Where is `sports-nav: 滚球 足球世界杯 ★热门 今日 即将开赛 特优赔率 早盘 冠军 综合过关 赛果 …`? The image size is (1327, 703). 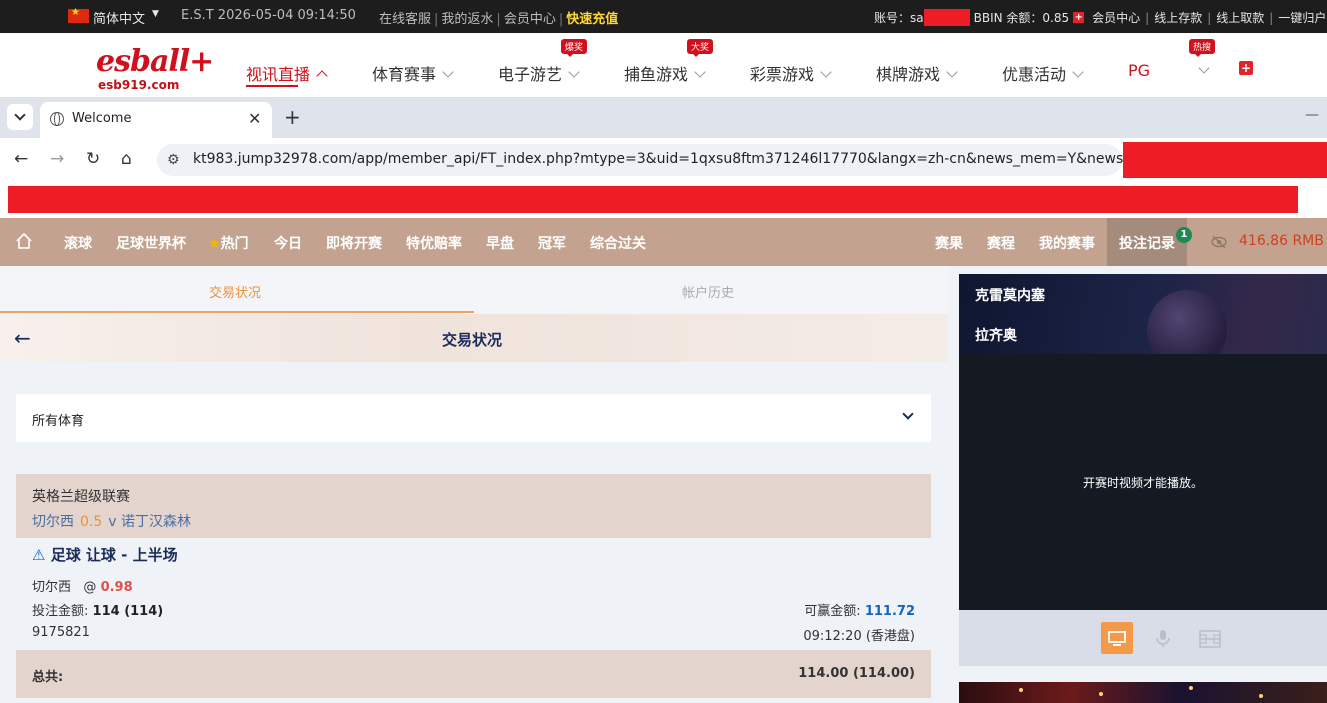 sports-nav: 滚球 足球世界杯 ★热门 今日 即将开赛 特优赔率 早盘 冠军 综合过关 赛果 … is located at coordinates (663, 242).